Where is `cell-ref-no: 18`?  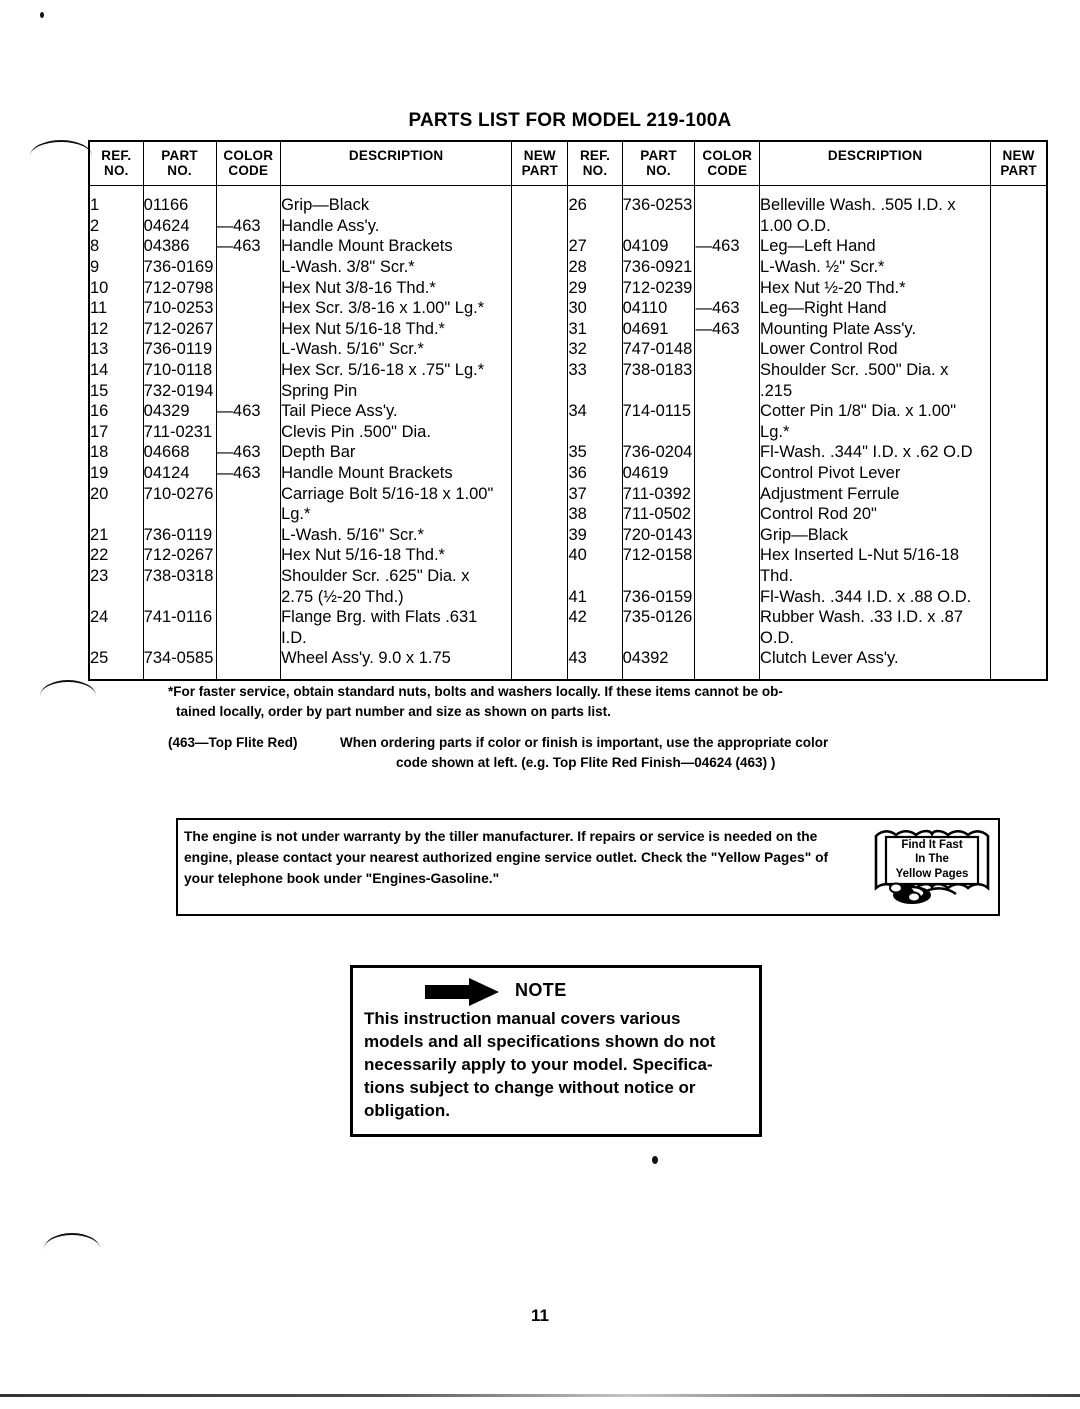 cell-ref-no: 18 is located at coordinates (99, 452).